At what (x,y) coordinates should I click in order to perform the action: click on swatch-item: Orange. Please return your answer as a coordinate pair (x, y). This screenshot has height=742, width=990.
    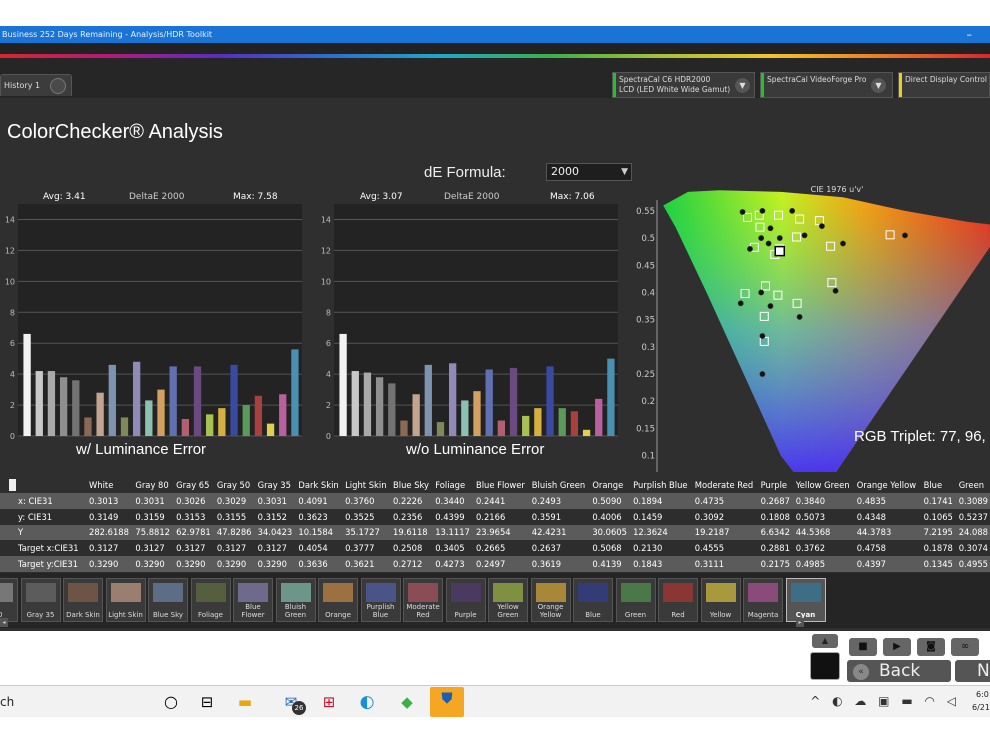
    Looking at the image, I should click on (338, 600).